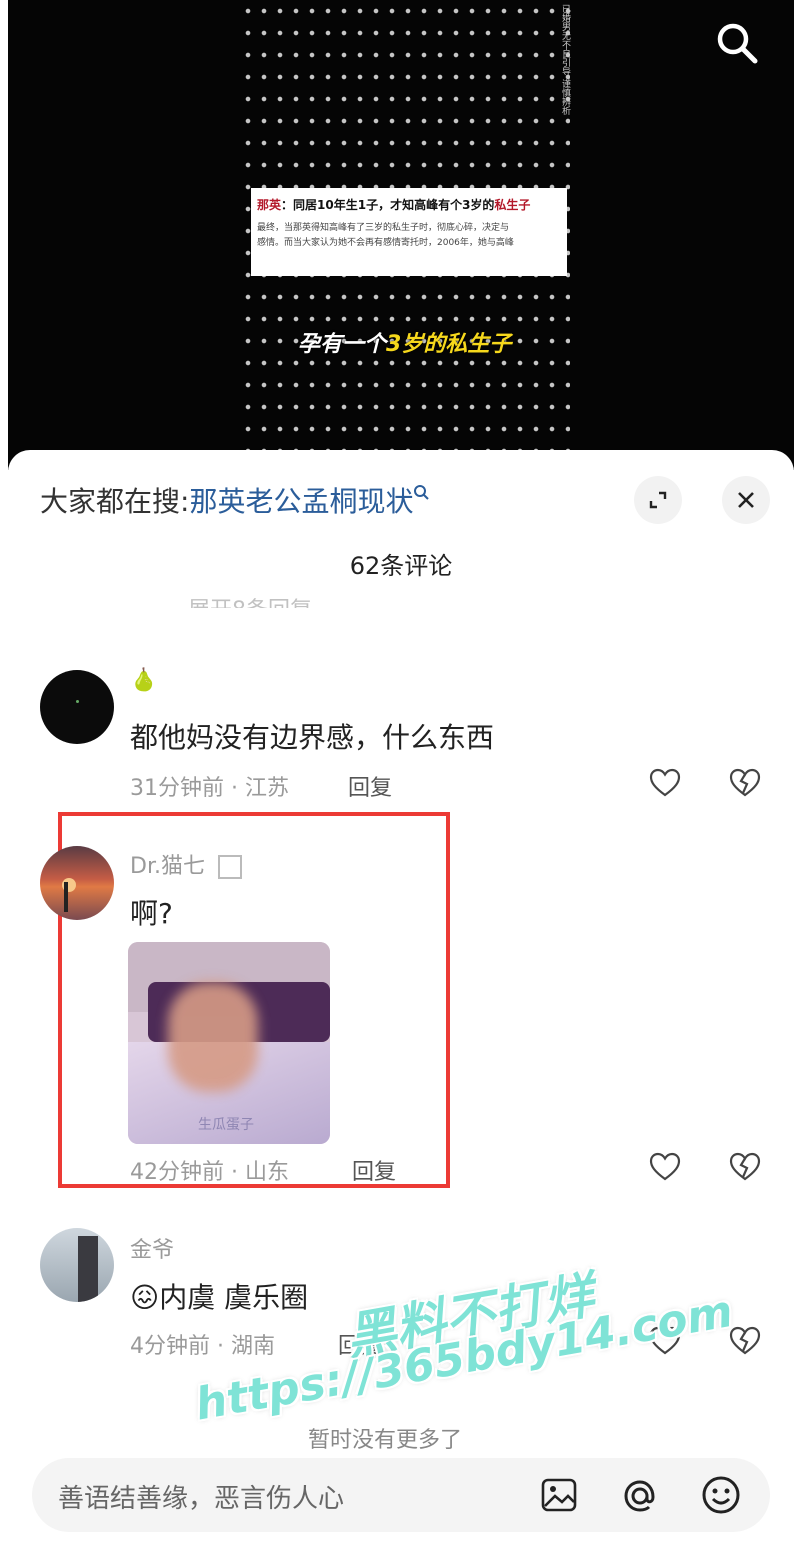 The image size is (800, 1558). Describe the element at coordinates (401, 566) in the screenshot. I see `comment-count-title: 62条评论` at that location.